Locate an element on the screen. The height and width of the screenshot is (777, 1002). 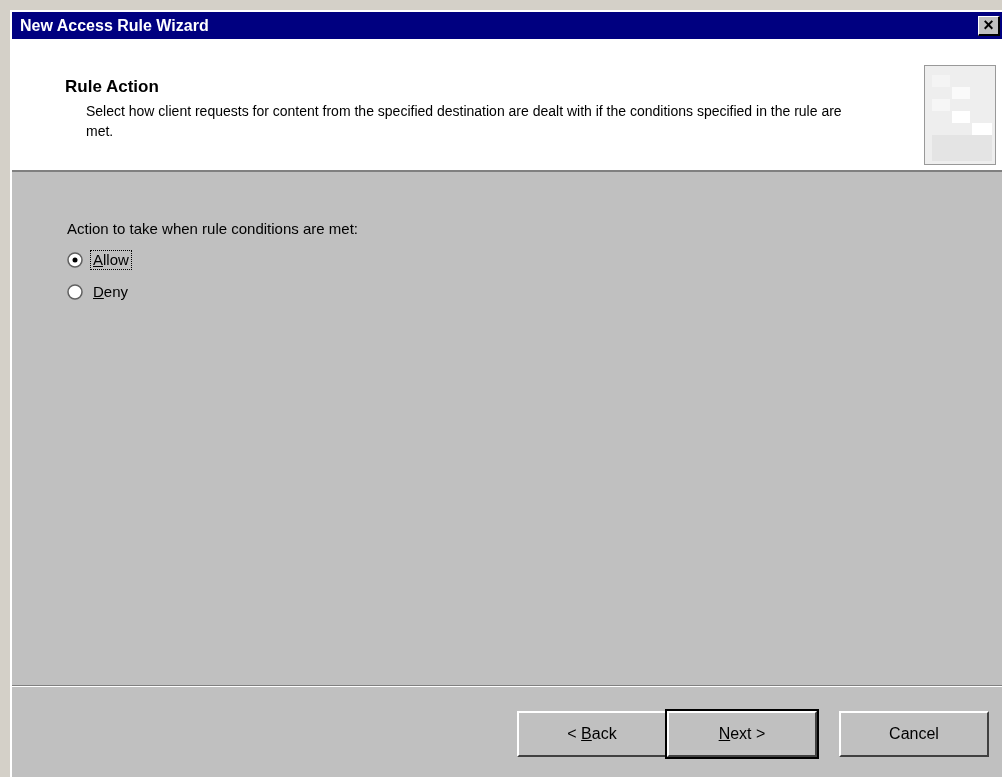
close-button: × is located at coordinates (989, 25).